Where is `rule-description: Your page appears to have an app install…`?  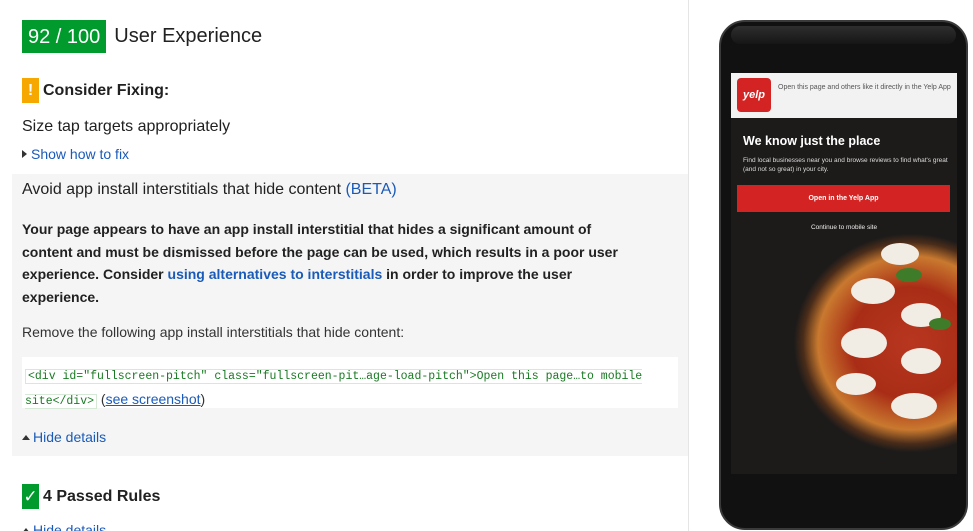
rule-description: Your page appears to have an app install… is located at coordinates (332, 263).